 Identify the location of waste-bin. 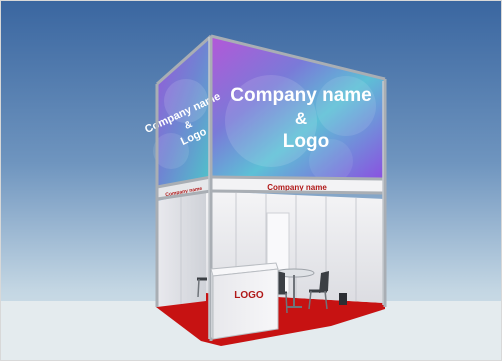
(343, 299).